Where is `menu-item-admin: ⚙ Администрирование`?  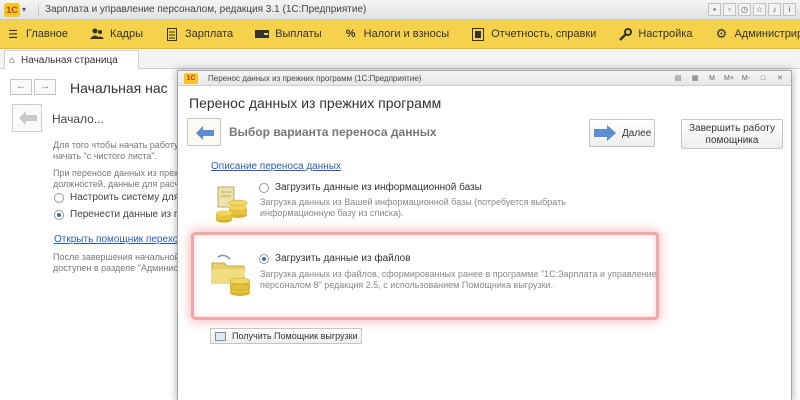 menu-item-admin: ⚙ Администрирование is located at coordinates (757, 33).